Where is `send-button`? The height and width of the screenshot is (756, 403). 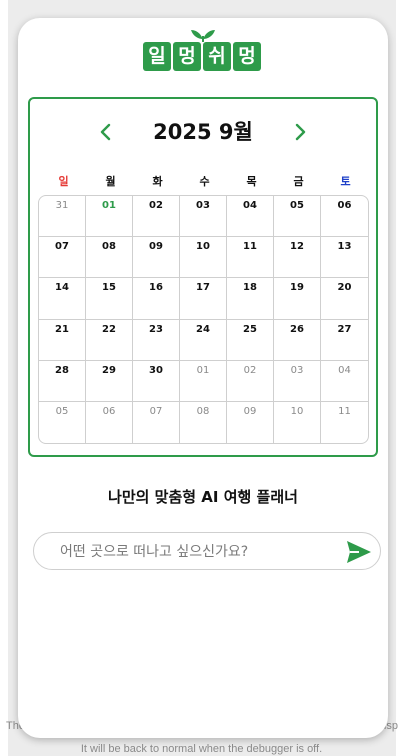 send-button is located at coordinates (359, 552).